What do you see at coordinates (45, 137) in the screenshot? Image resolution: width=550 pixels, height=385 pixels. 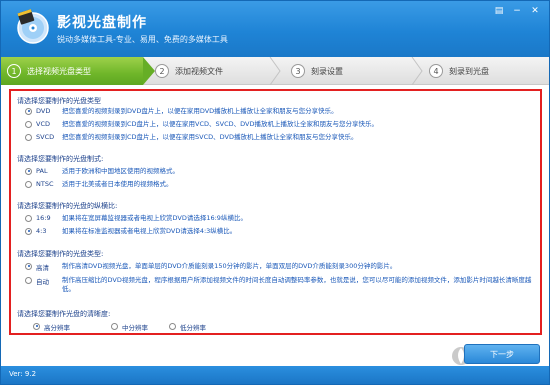 I see `option-name: SVCD` at bounding box center [45, 137].